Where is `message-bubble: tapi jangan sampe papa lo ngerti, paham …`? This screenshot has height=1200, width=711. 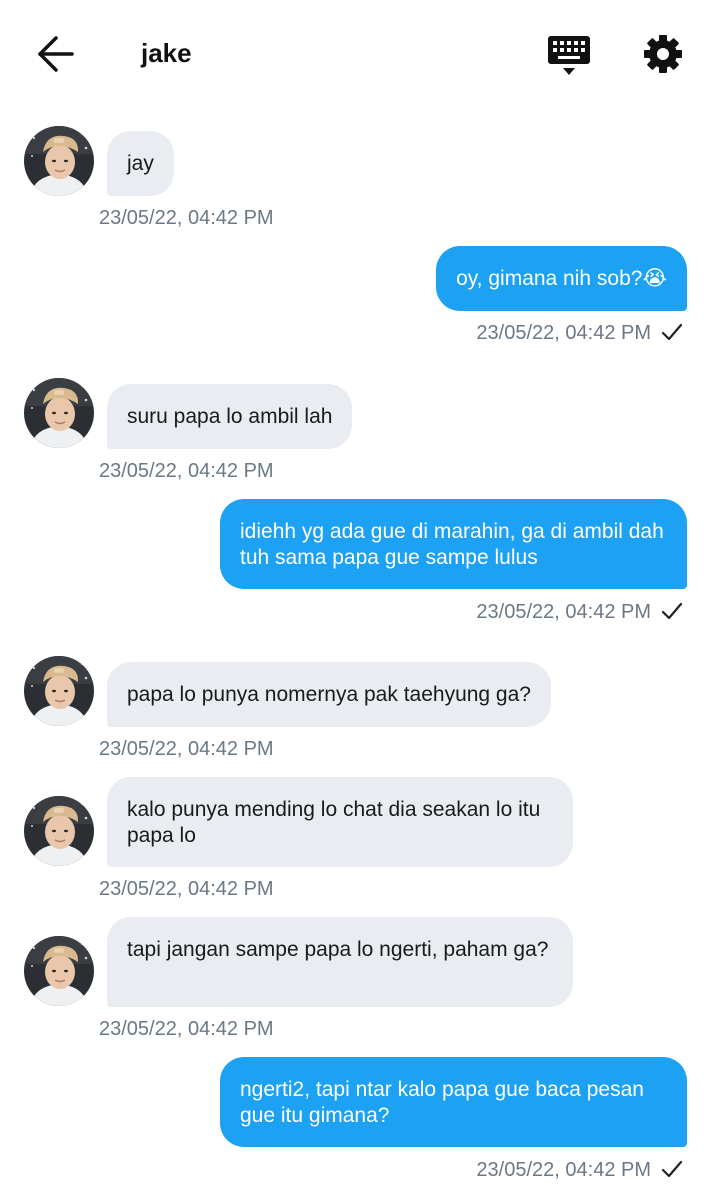
message-bubble: tapi jangan sampe papa lo ngerti, paham … is located at coordinates (340, 962).